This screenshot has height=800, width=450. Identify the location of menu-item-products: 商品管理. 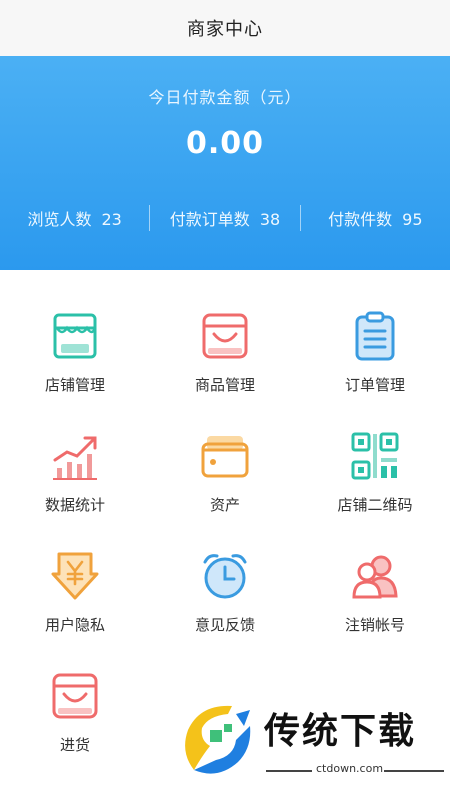
(225, 346).